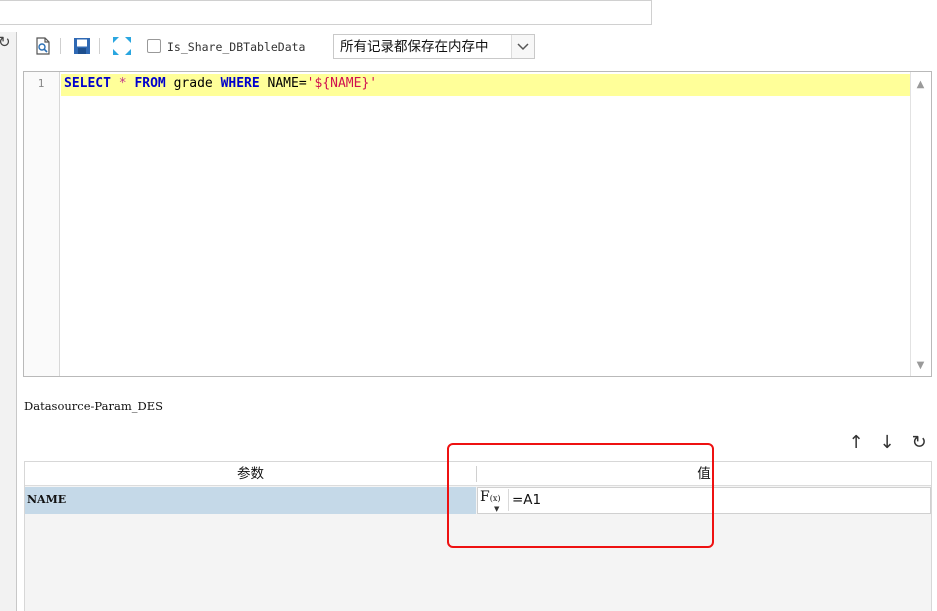  Describe the element at coordinates (920, 85) in the screenshot. I see `scroll-up-icon: ▲` at that location.